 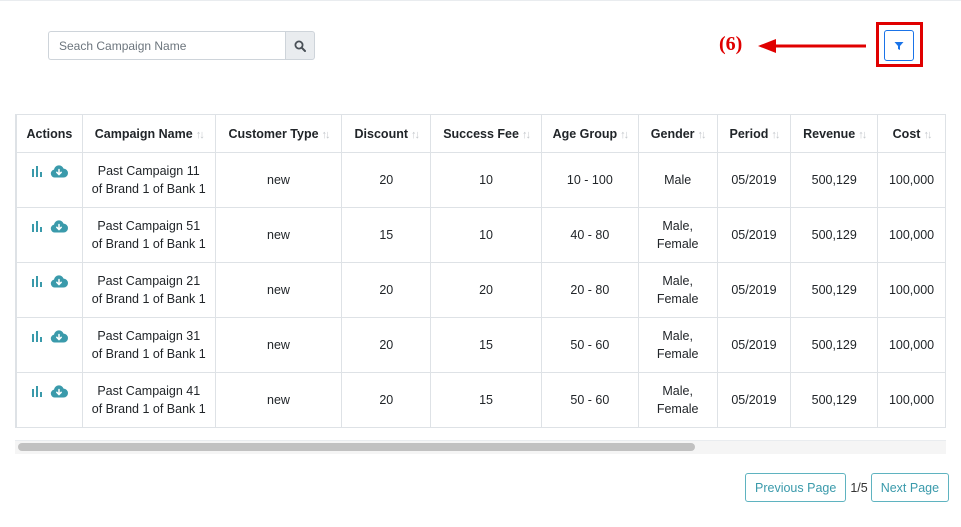 What do you see at coordinates (356, 447) in the screenshot?
I see `scrollbar-thumb` at bounding box center [356, 447].